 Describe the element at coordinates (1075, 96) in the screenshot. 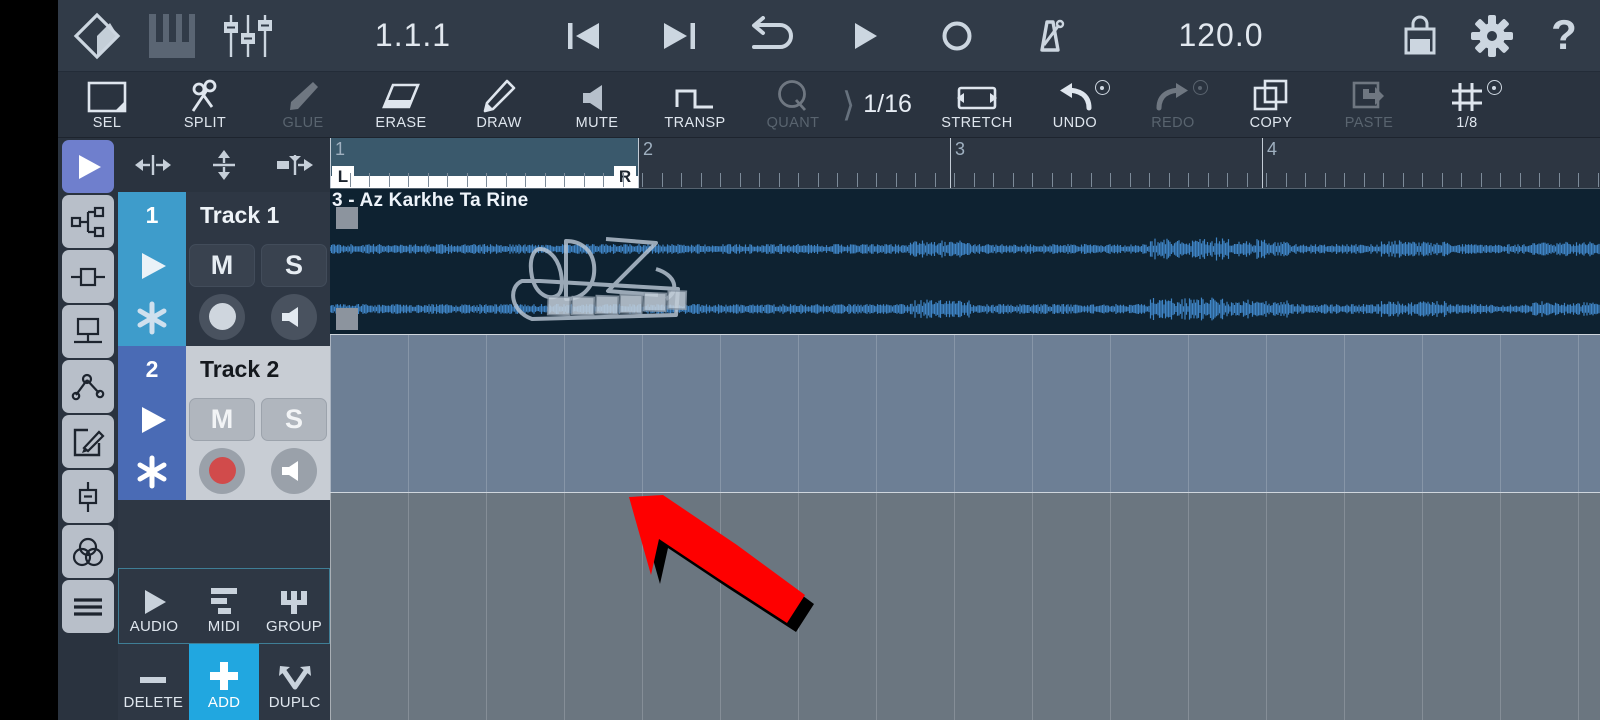

I see `undo-arrow-icon` at that location.